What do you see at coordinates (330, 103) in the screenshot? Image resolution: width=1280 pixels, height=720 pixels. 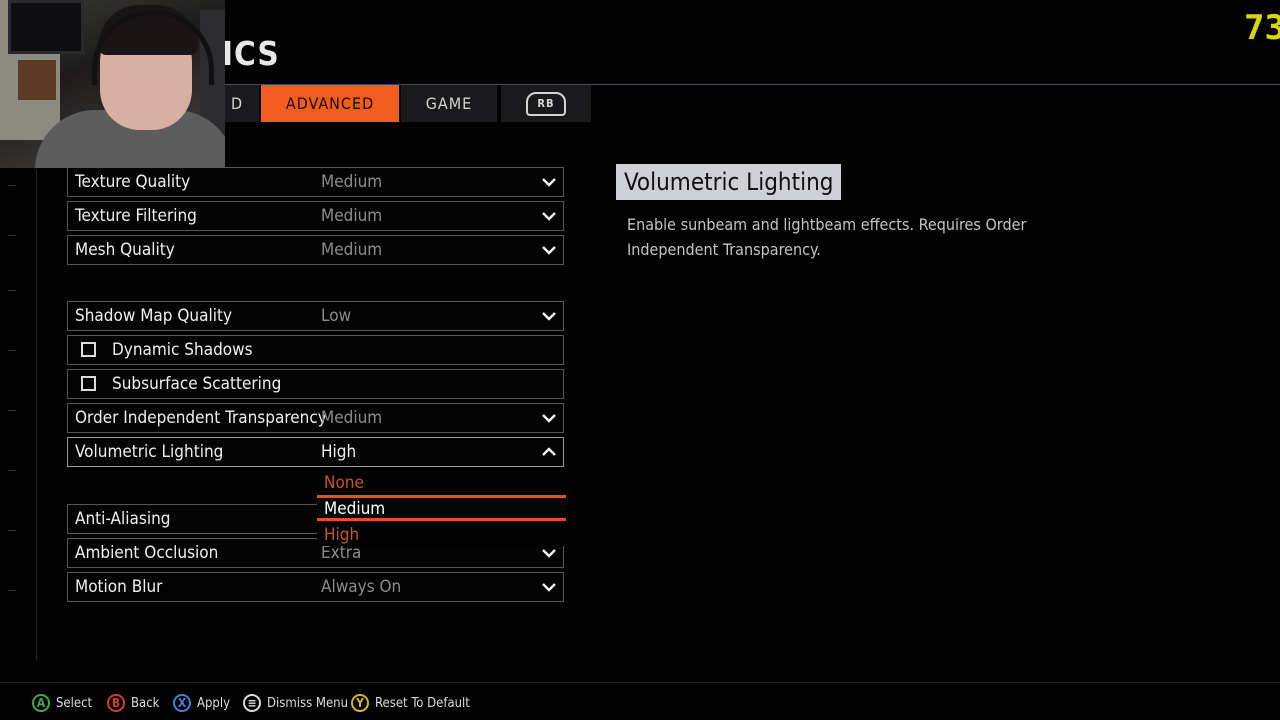 I see `tab-advanced: ADVANCED` at bounding box center [330, 103].